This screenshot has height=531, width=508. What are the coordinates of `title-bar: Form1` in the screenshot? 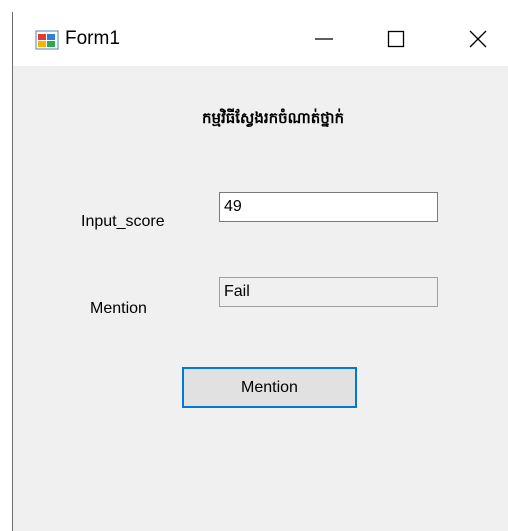 It's located at (260, 39).